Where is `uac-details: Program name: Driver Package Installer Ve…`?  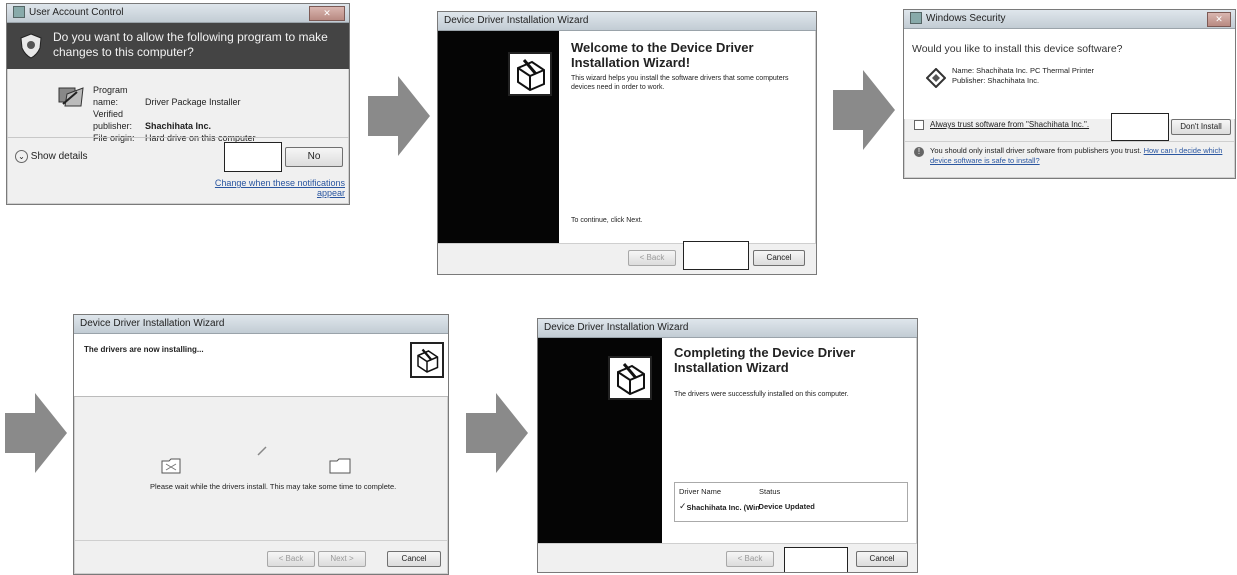 uac-details: Program name: Driver Package Installer Ve… is located at coordinates (174, 114).